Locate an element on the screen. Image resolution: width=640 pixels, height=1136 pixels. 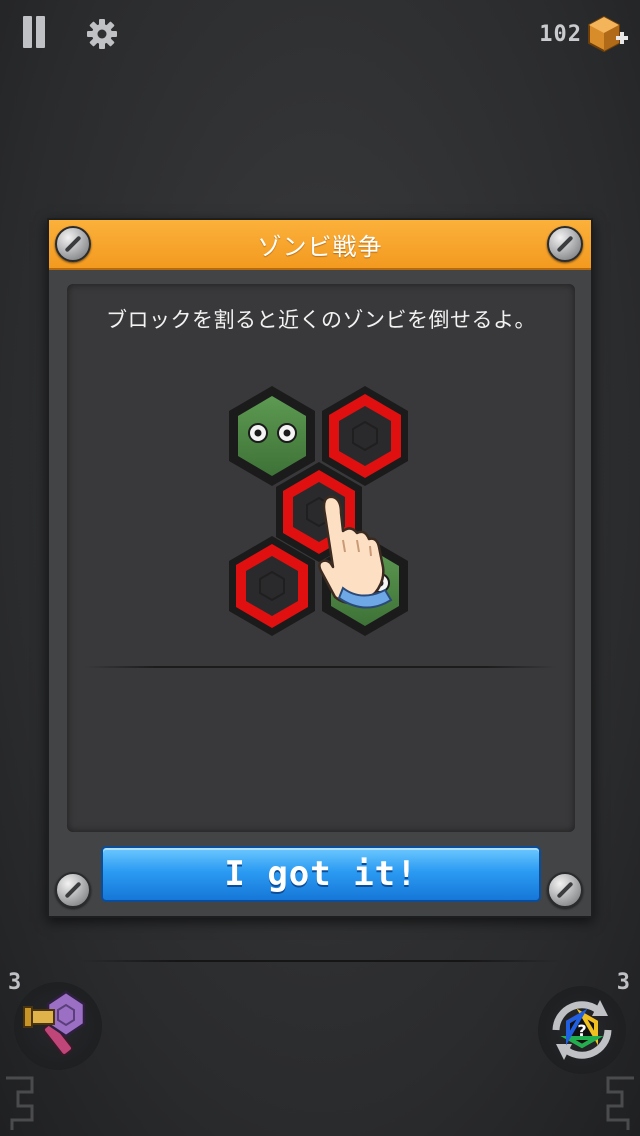
bottom-divider is located at coordinates (320, 961).